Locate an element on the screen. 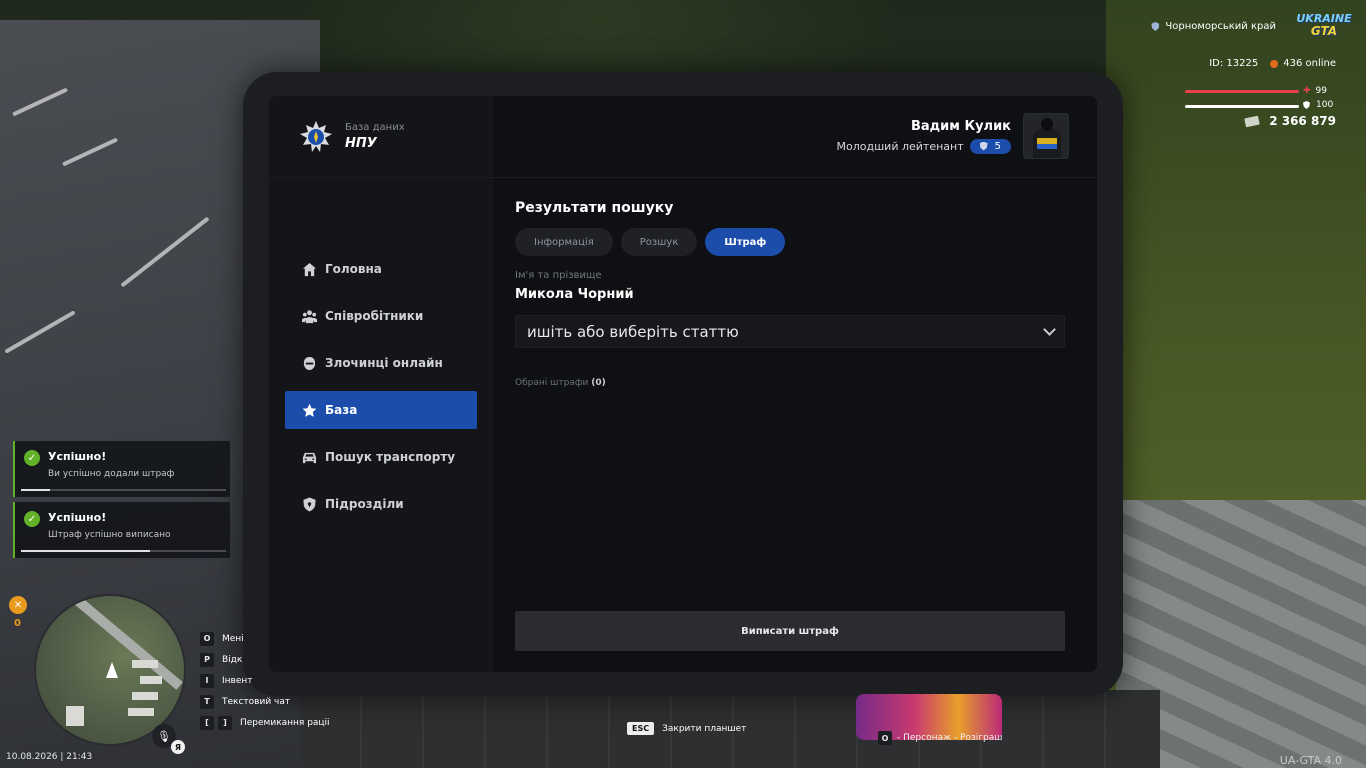 The image size is (1366, 768). home-icon is located at coordinates (309, 269).